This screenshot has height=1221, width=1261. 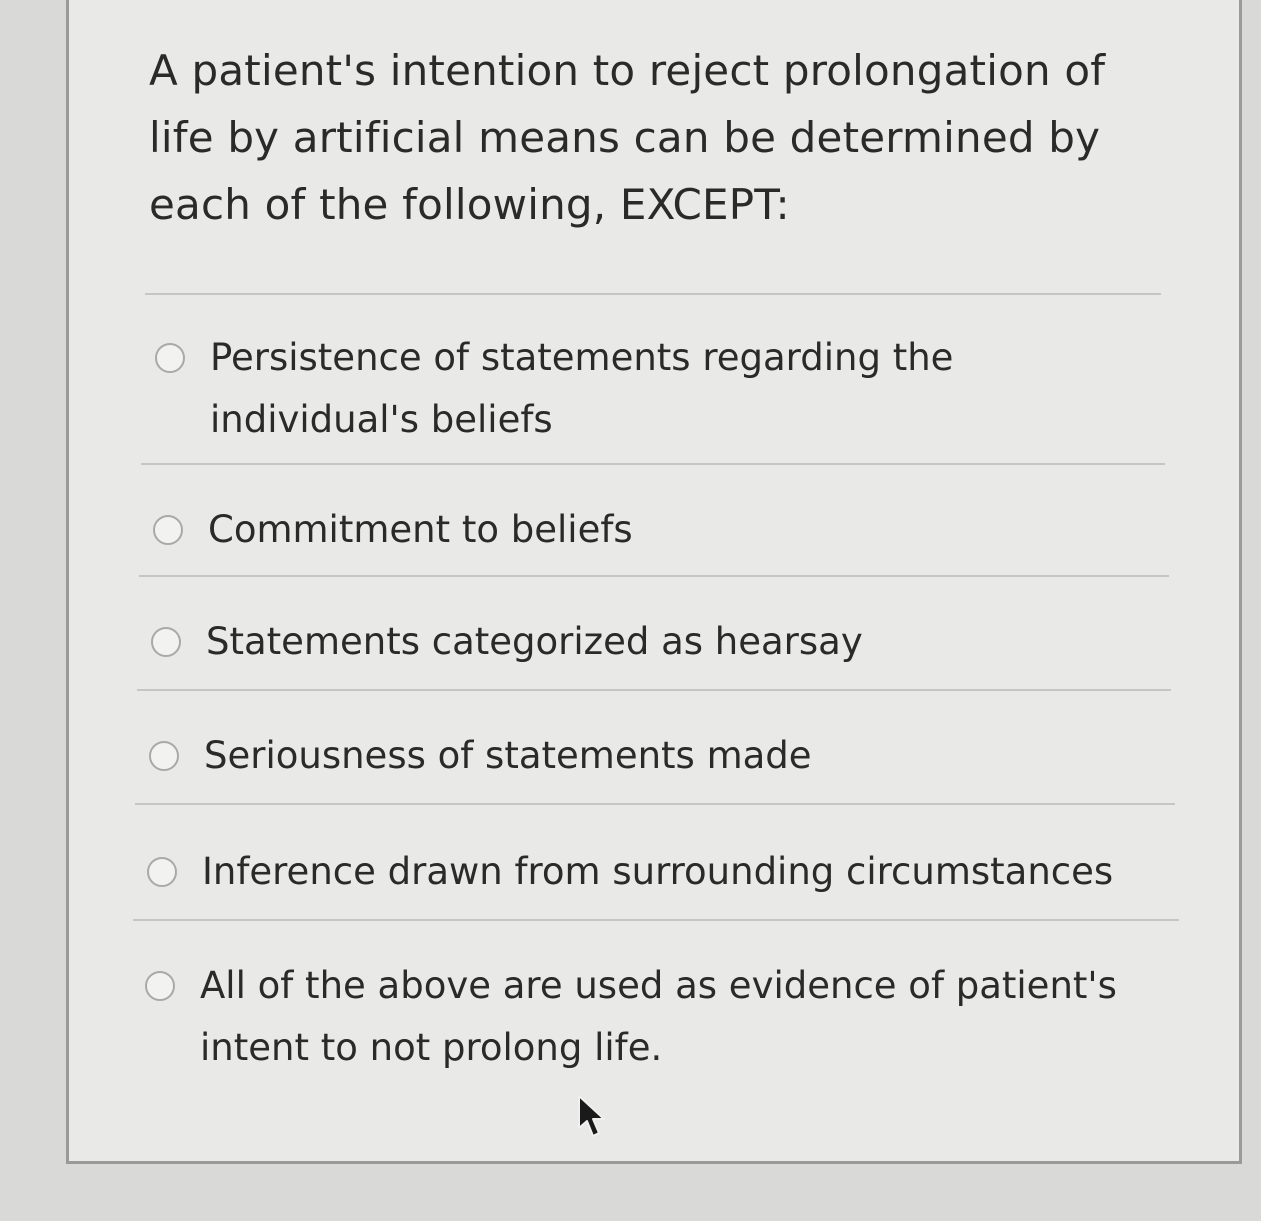 What do you see at coordinates (591, 1116) in the screenshot?
I see `arrow-cursor-icon` at bounding box center [591, 1116].